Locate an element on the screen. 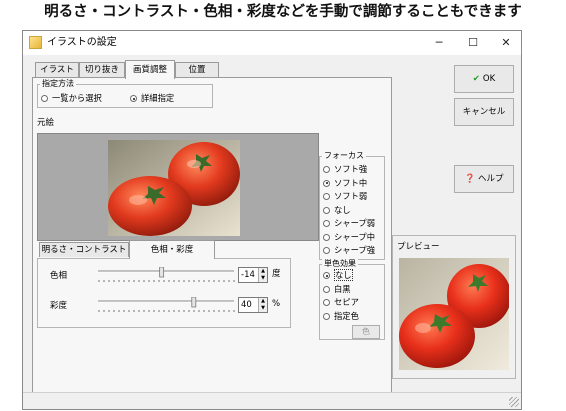 The image size is (566, 411). designation-group: 指定方法 一覧から選択 詳細指定 is located at coordinates (125, 93).